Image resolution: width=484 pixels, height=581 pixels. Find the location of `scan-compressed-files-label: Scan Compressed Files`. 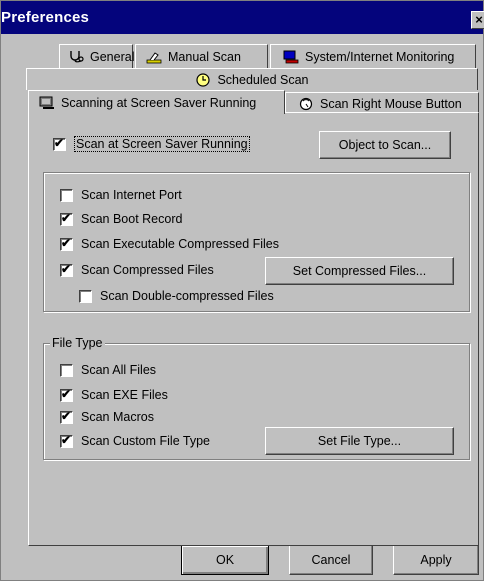

scan-compressed-files-label: Scan Compressed Files is located at coordinates (147, 270).